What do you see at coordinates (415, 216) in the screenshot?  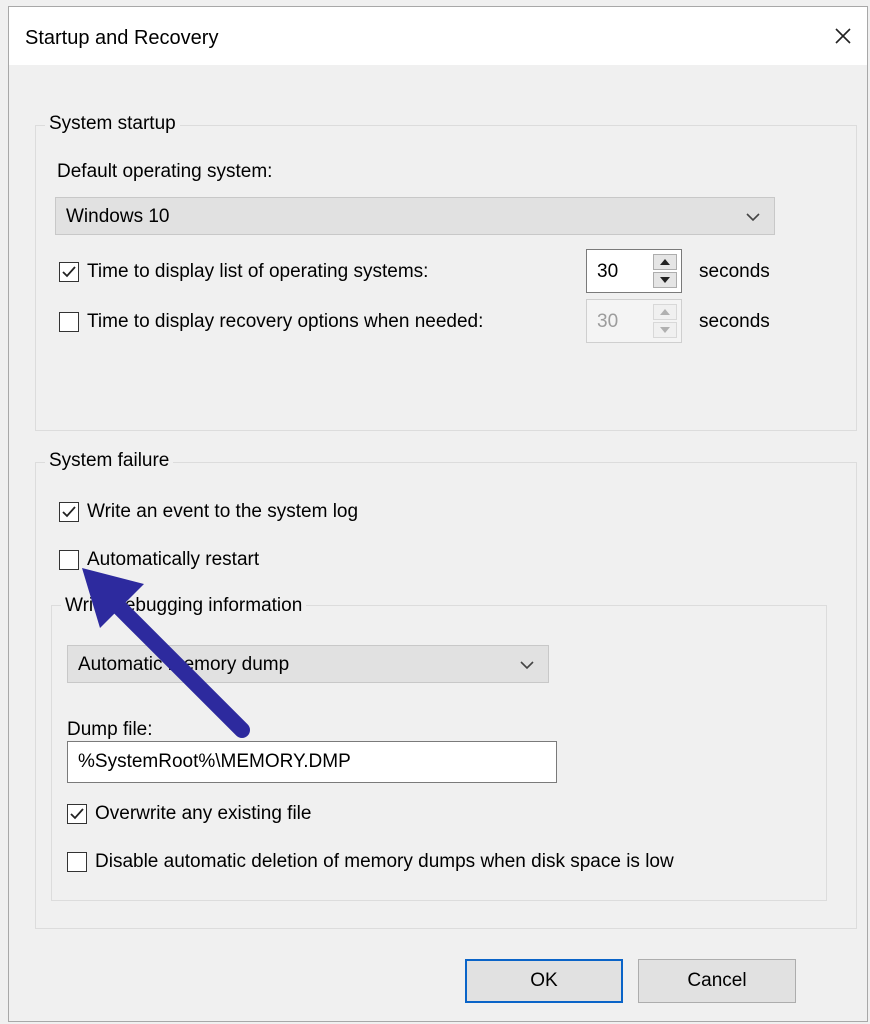 I see `default-os-select: Windows 10` at bounding box center [415, 216].